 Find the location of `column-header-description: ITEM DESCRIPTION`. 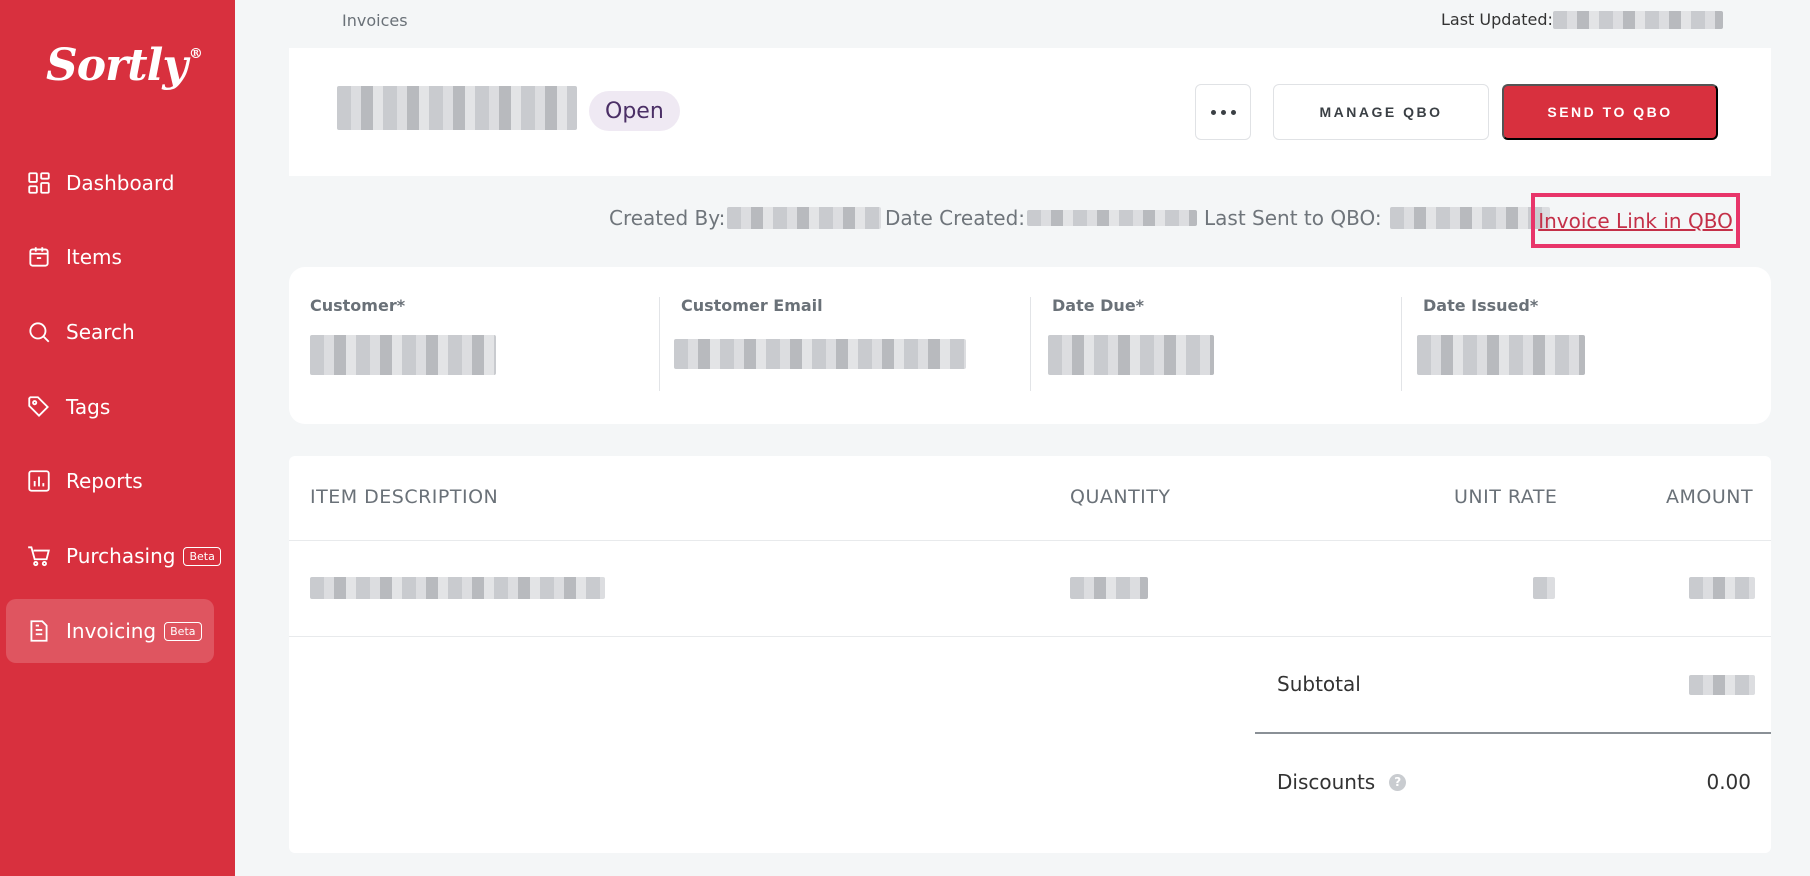

column-header-description: ITEM DESCRIPTION is located at coordinates (404, 497).